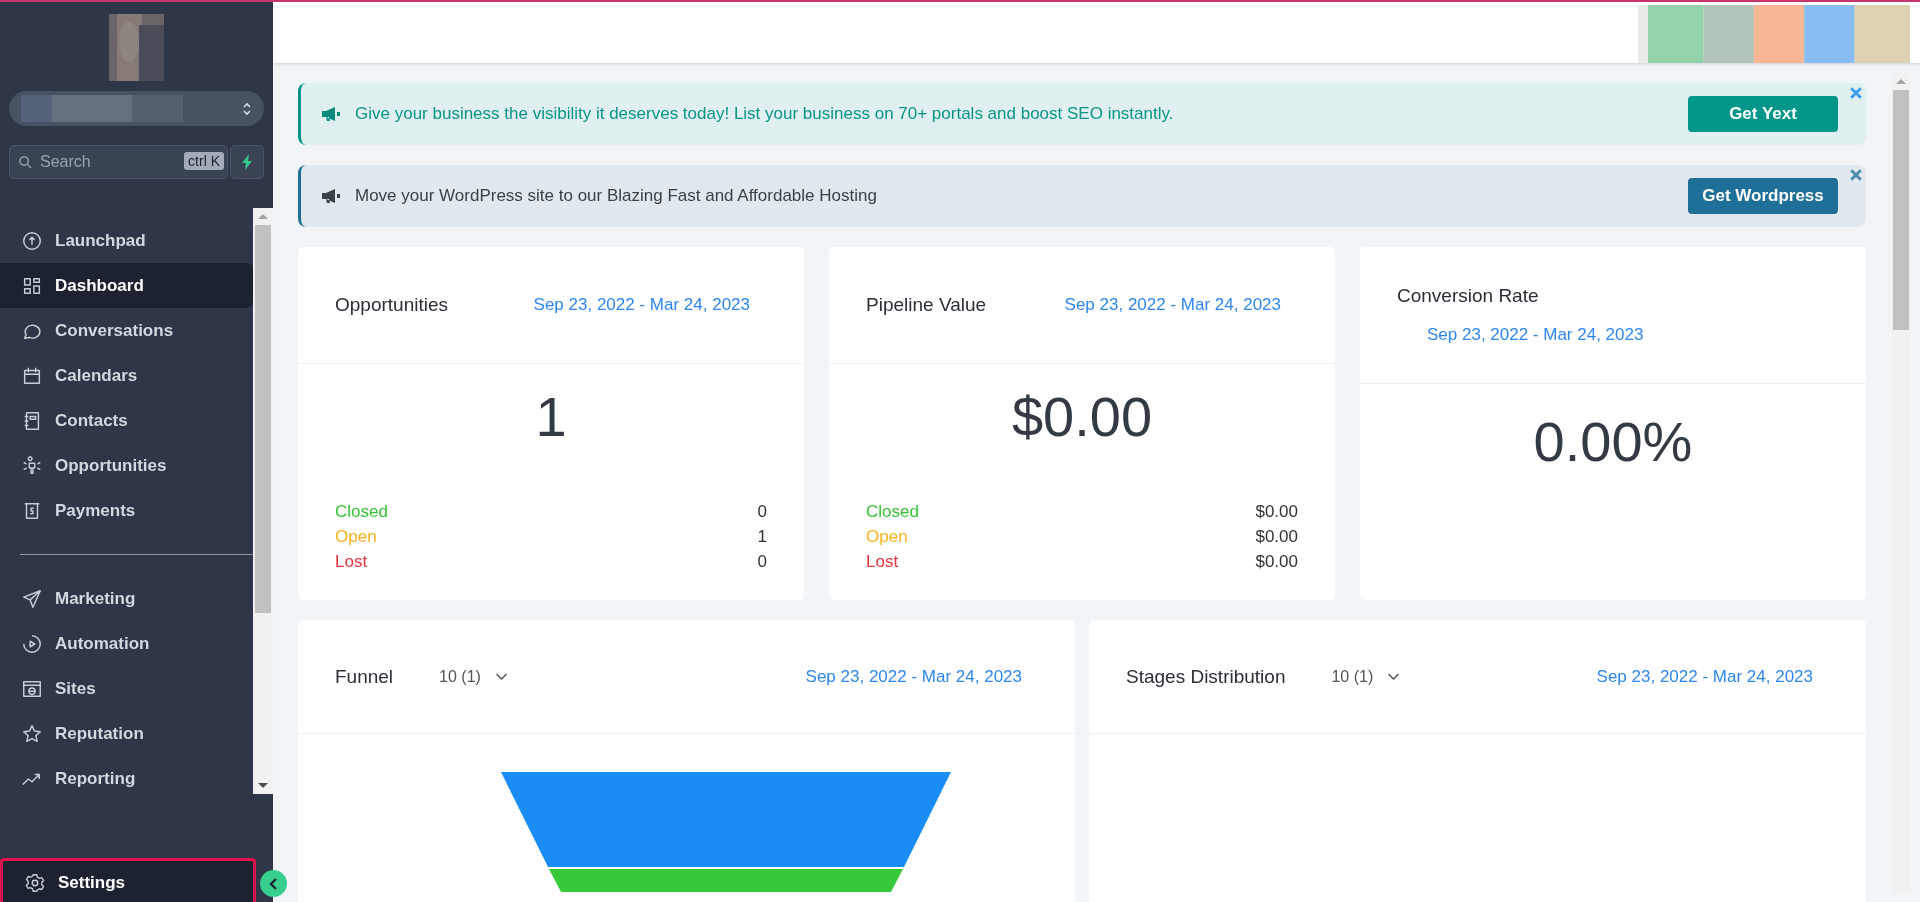 This screenshot has width=1920, height=902. I want to click on nav-item: Dashboard, so click(126, 285).